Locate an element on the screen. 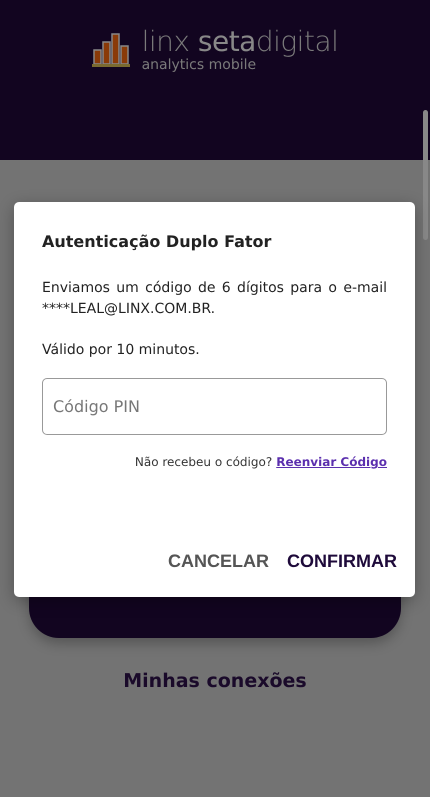 Image resolution: width=430 pixels, height=797 pixels. pin-input-field: Código PIN is located at coordinates (214, 406).